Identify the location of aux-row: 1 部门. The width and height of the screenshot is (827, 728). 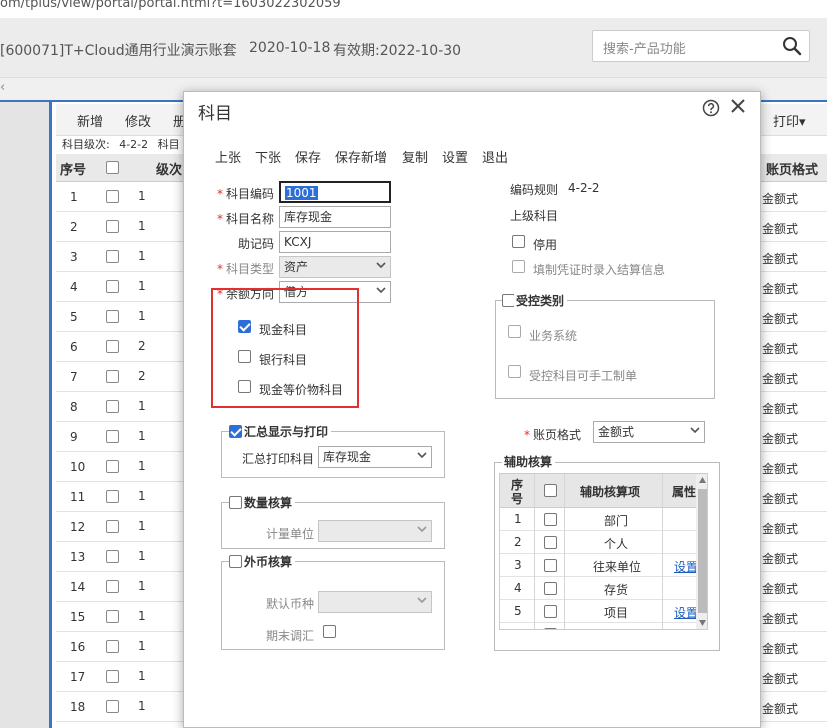
(603, 519).